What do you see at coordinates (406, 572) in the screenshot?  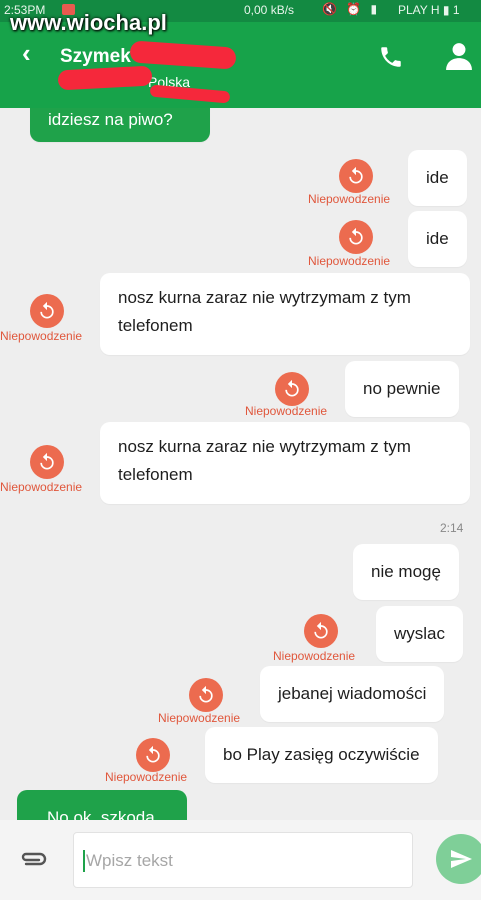 I see `message-outgoing: nie mogę` at bounding box center [406, 572].